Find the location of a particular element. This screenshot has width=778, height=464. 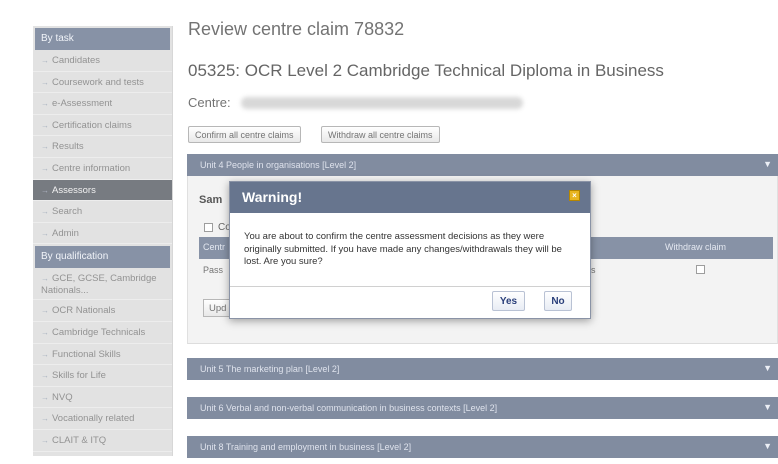

dialog-title: Warning! is located at coordinates (272, 197).